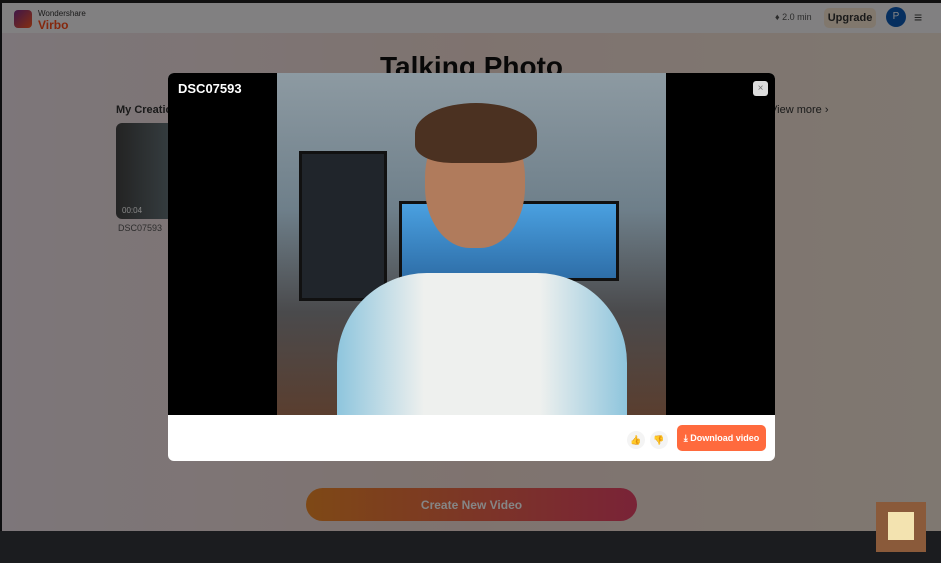 The width and height of the screenshot is (941, 563). Describe the element at coordinates (476, 133) in the screenshot. I see `person-hair` at that location.